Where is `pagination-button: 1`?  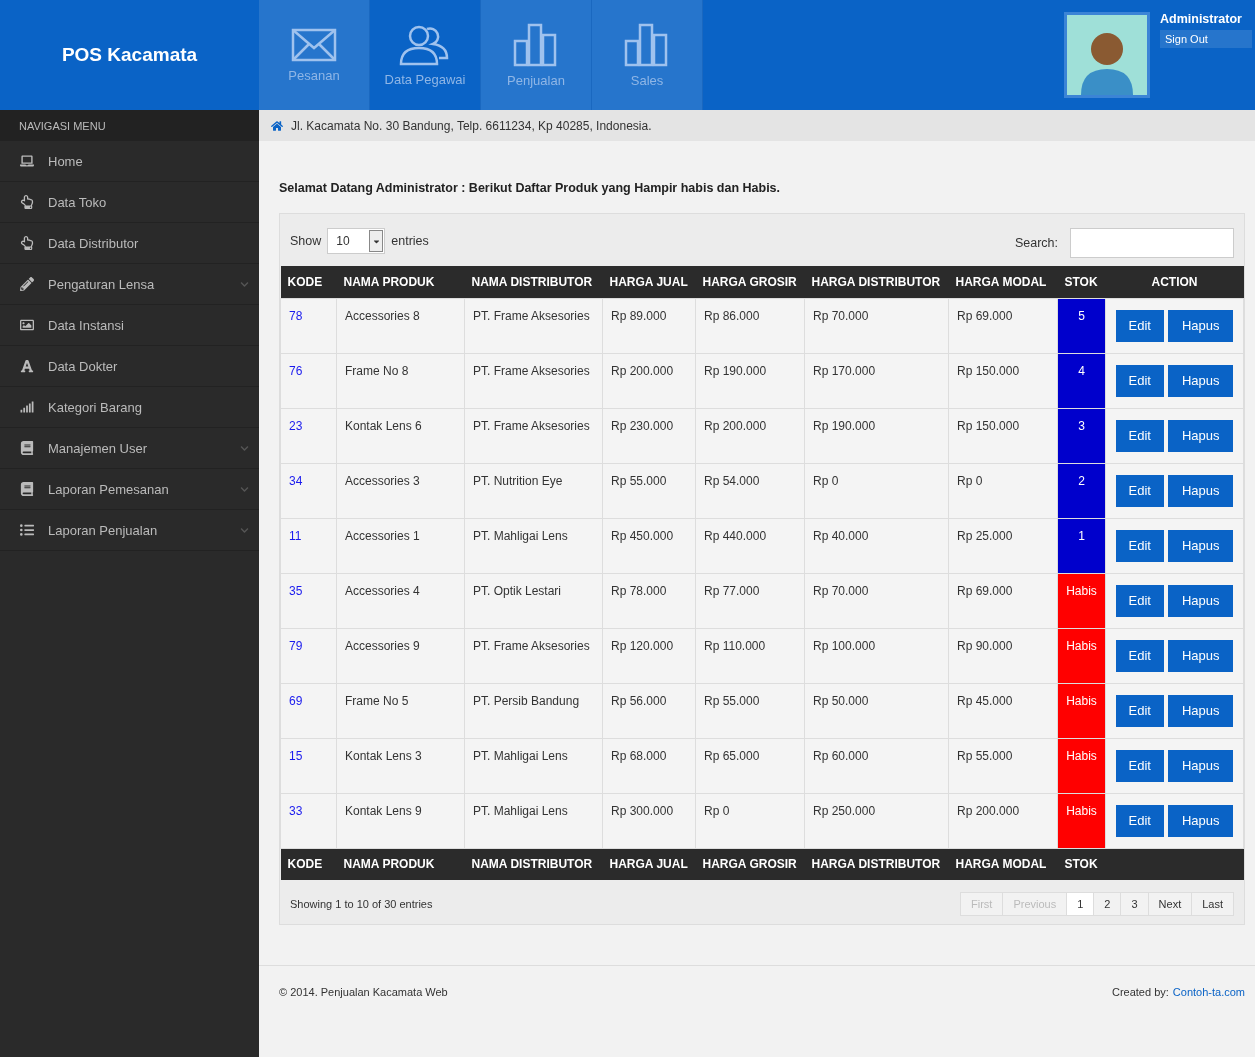 pagination-button: 1 is located at coordinates (1080, 904).